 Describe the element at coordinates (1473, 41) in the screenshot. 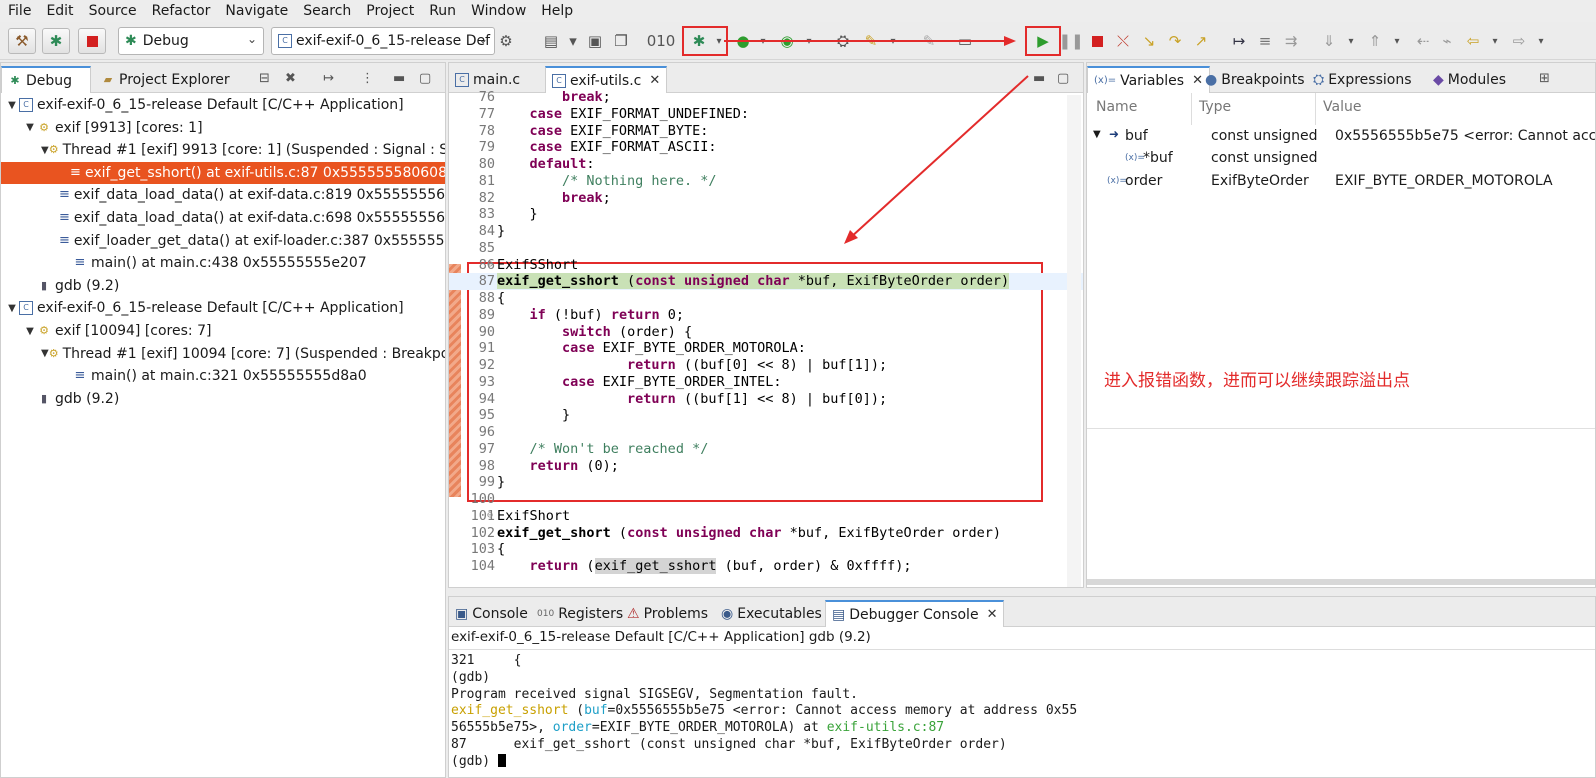

I see `back-icon: ⇦` at that location.